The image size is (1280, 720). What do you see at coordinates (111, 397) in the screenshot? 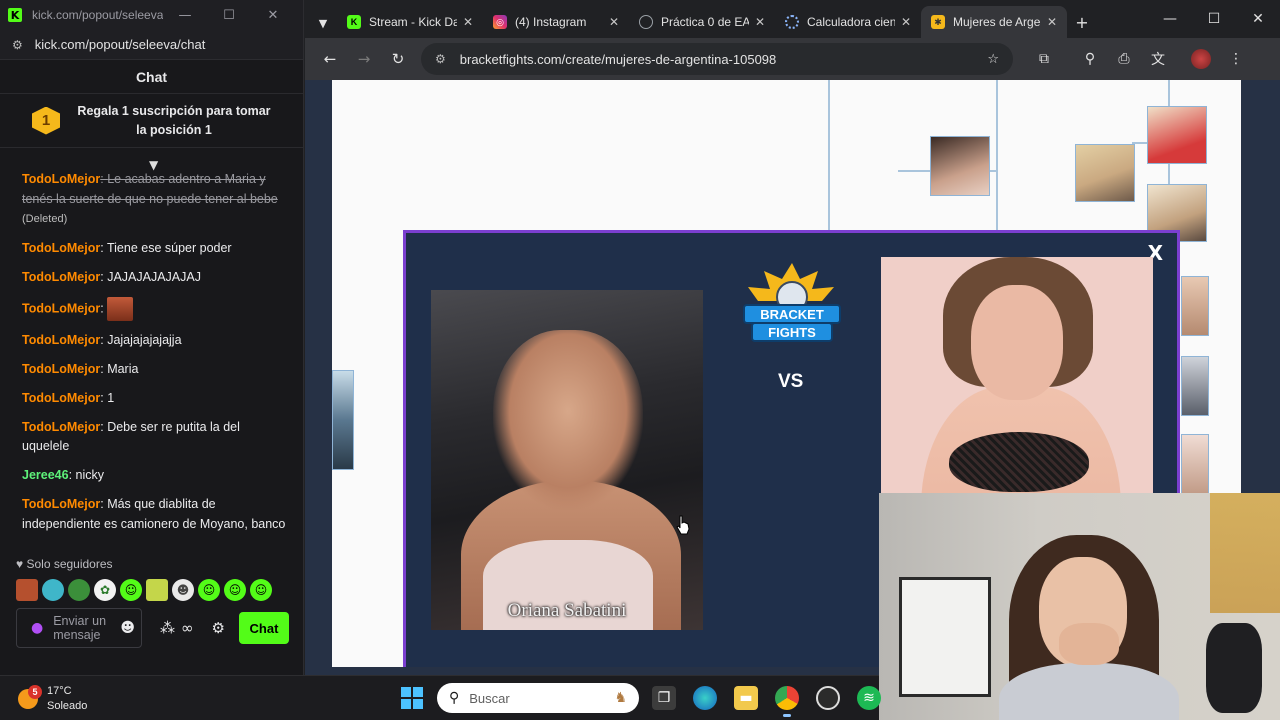
I see `chat-message-text: 1` at bounding box center [111, 397].